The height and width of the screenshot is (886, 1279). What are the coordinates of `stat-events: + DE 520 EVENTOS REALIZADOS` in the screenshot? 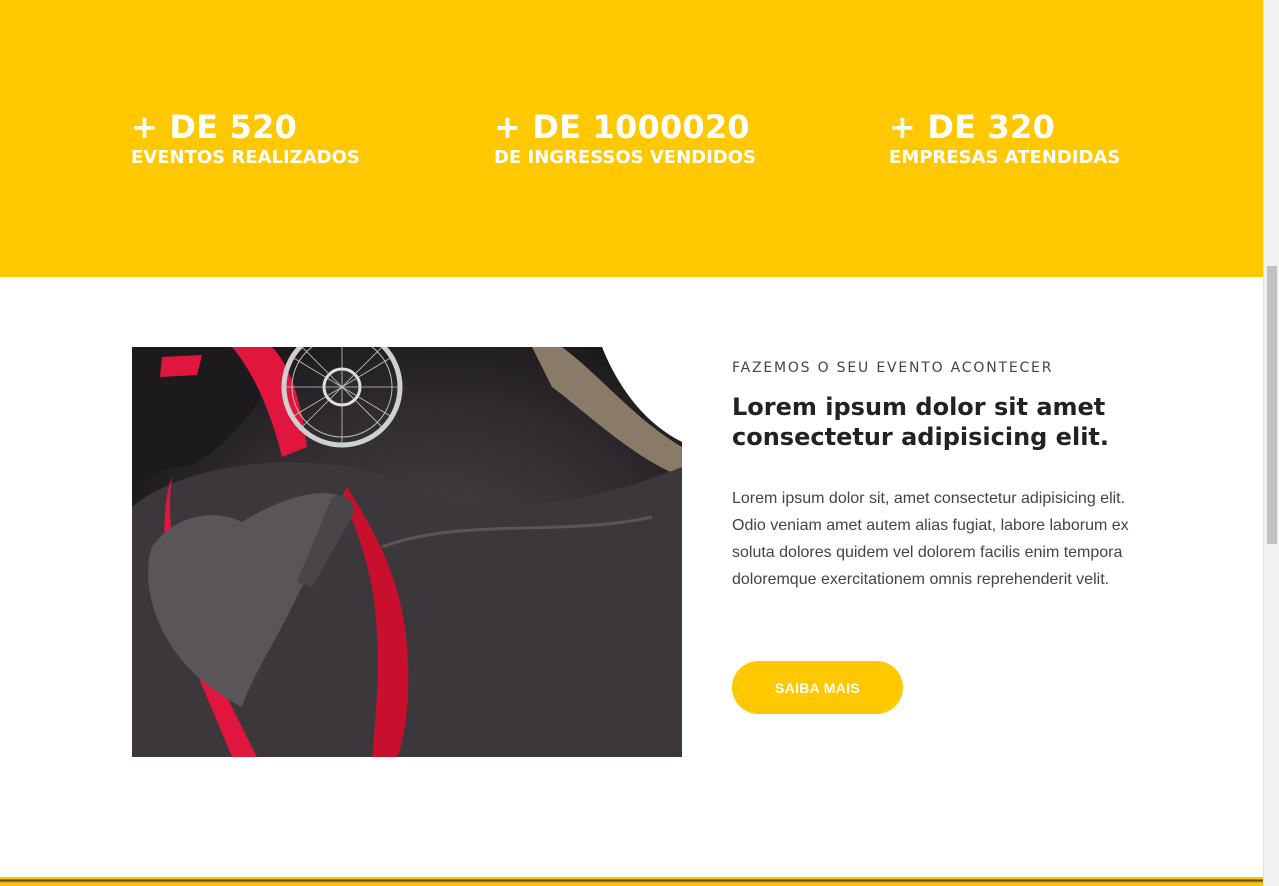 It's located at (245, 138).